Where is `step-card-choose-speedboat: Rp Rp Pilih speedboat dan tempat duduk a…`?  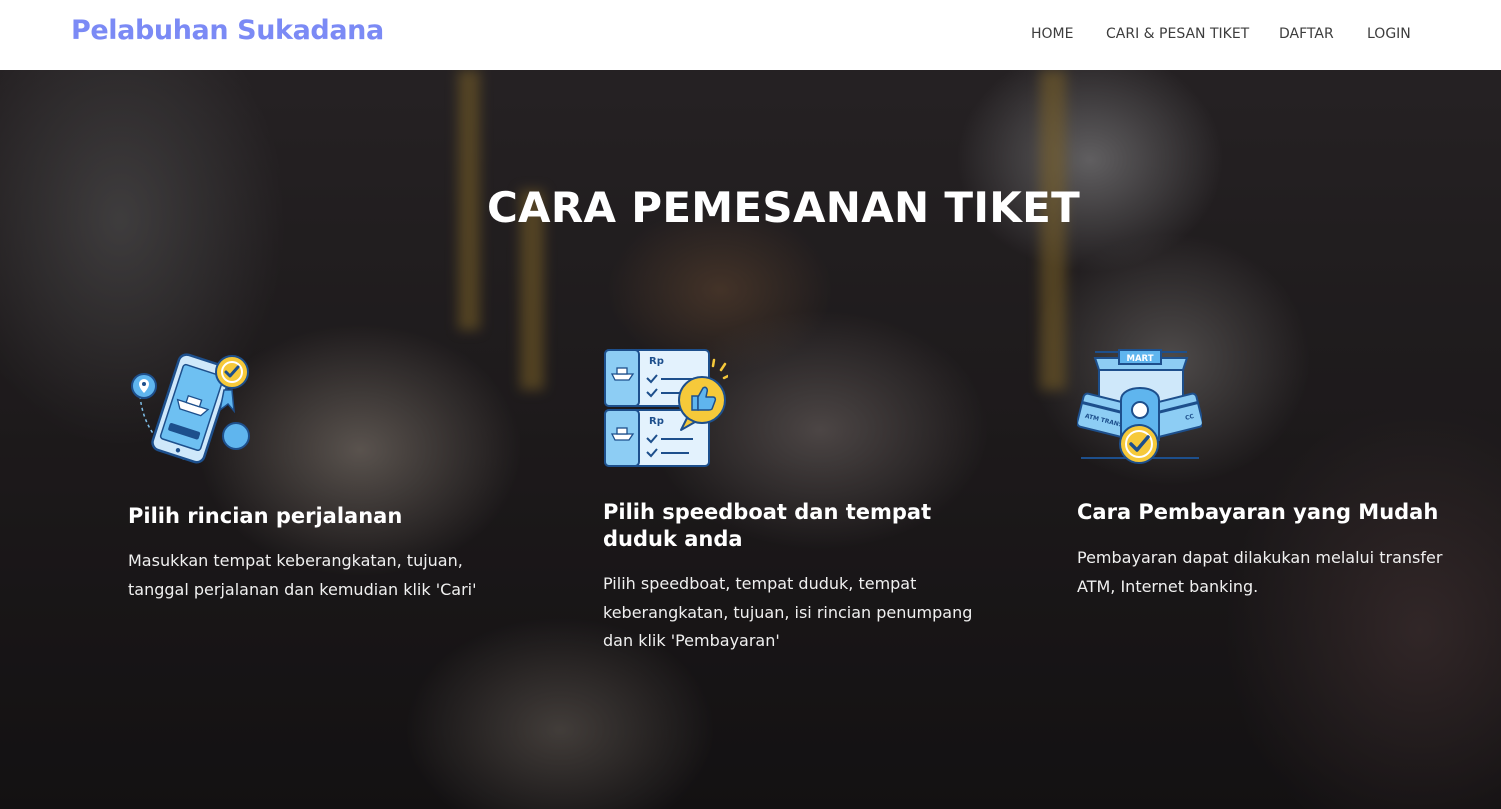 step-card-choose-speedboat: Rp Rp Pilih speedboat dan tempat duduk a… is located at coordinates (793, 508).